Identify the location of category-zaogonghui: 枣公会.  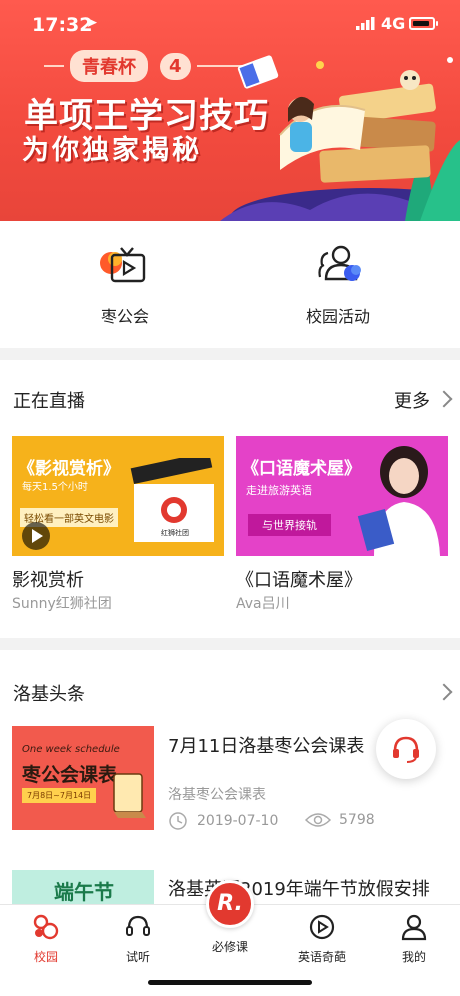
(125, 285).